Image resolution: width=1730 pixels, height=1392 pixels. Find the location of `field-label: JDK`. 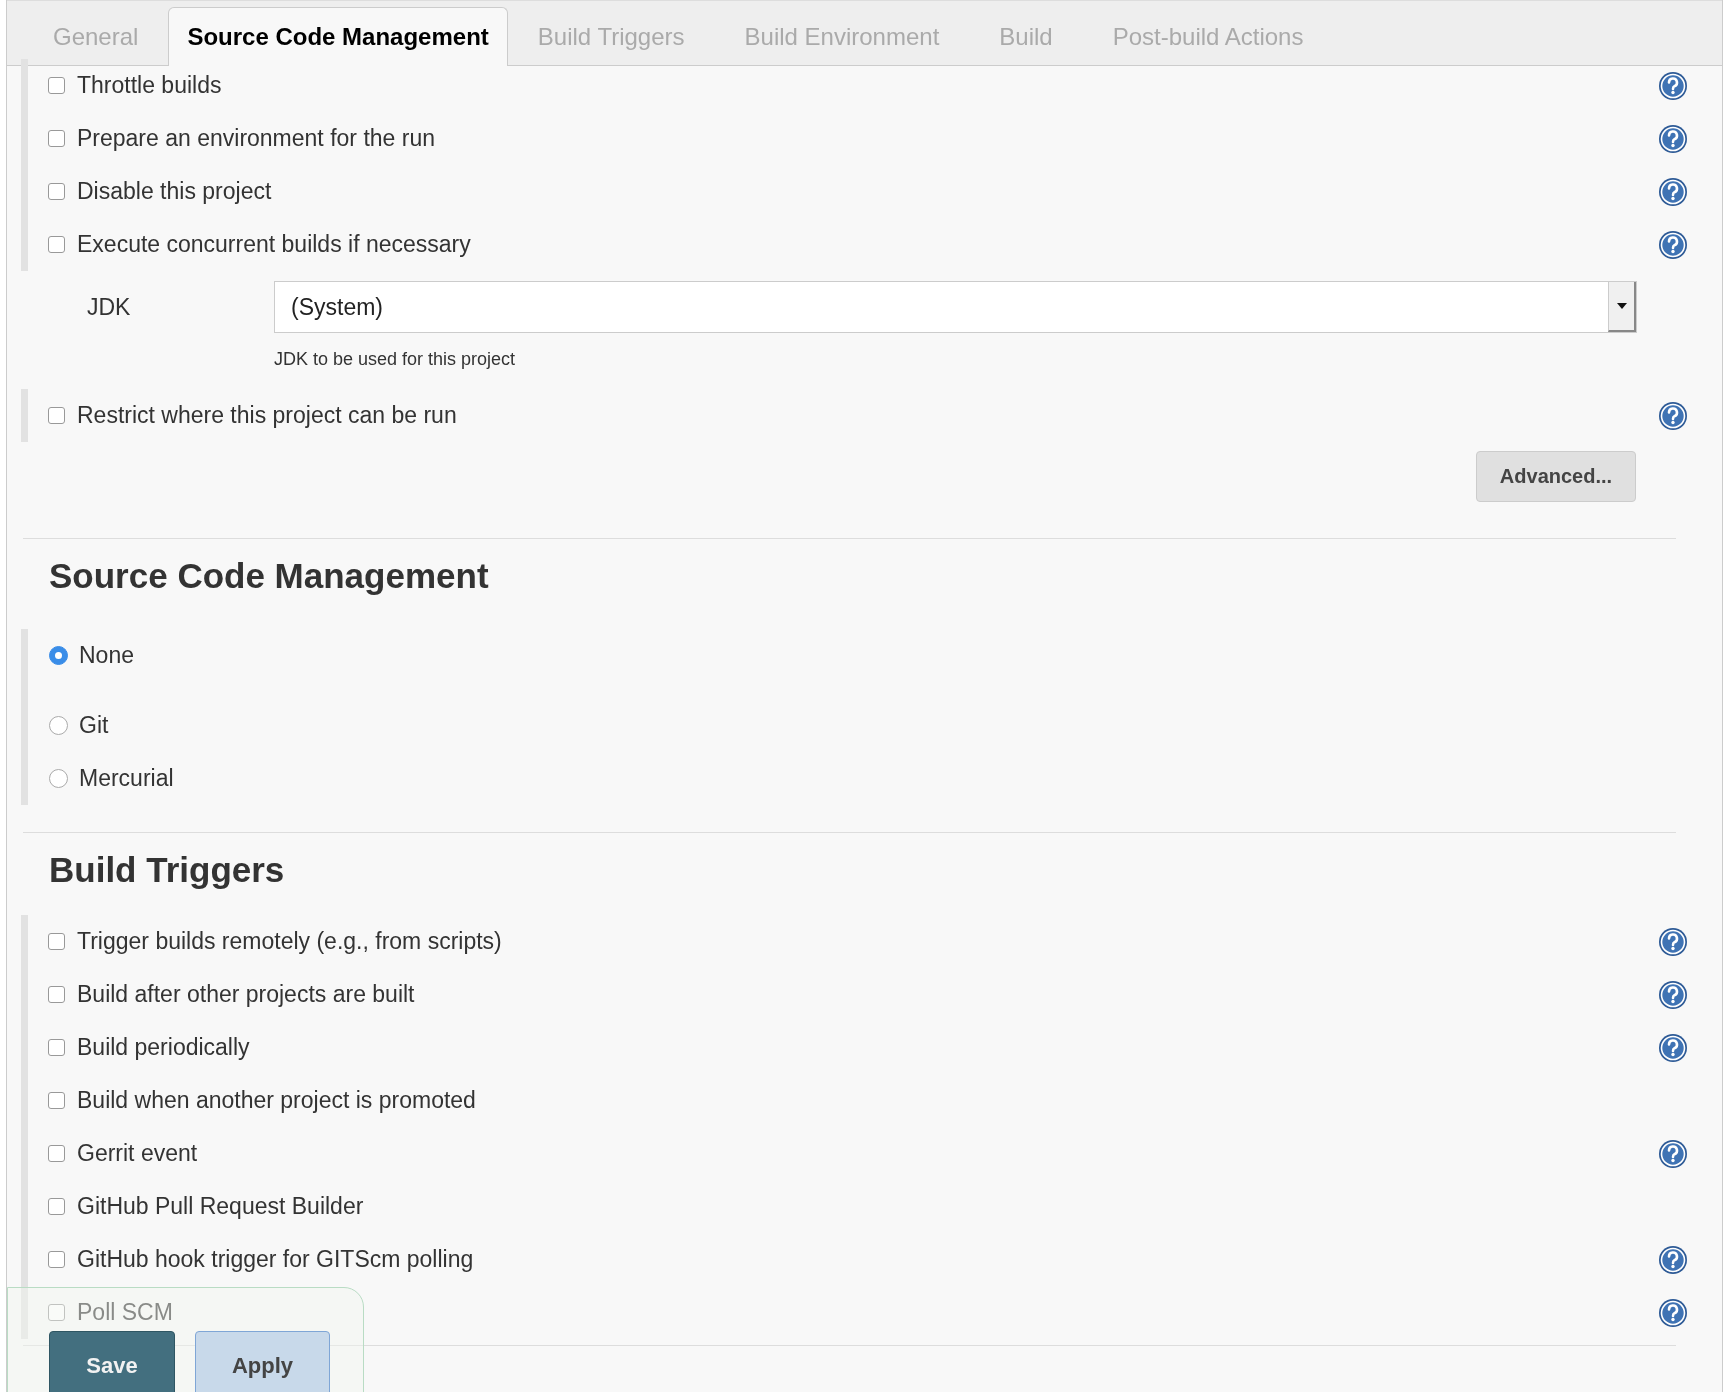

field-label: JDK is located at coordinates (109, 307).